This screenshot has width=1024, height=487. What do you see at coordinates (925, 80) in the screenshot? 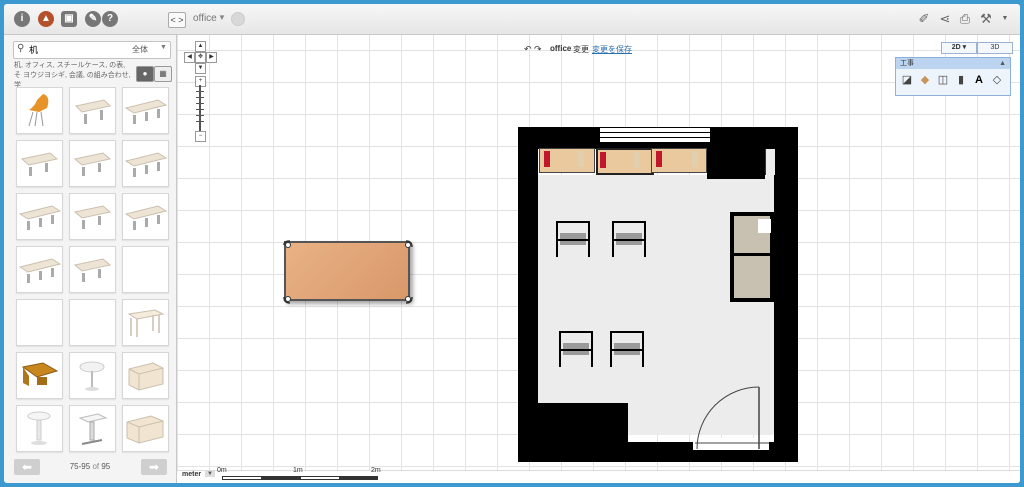
I see `floor-tool-icon: ◆` at bounding box center [925, 80].